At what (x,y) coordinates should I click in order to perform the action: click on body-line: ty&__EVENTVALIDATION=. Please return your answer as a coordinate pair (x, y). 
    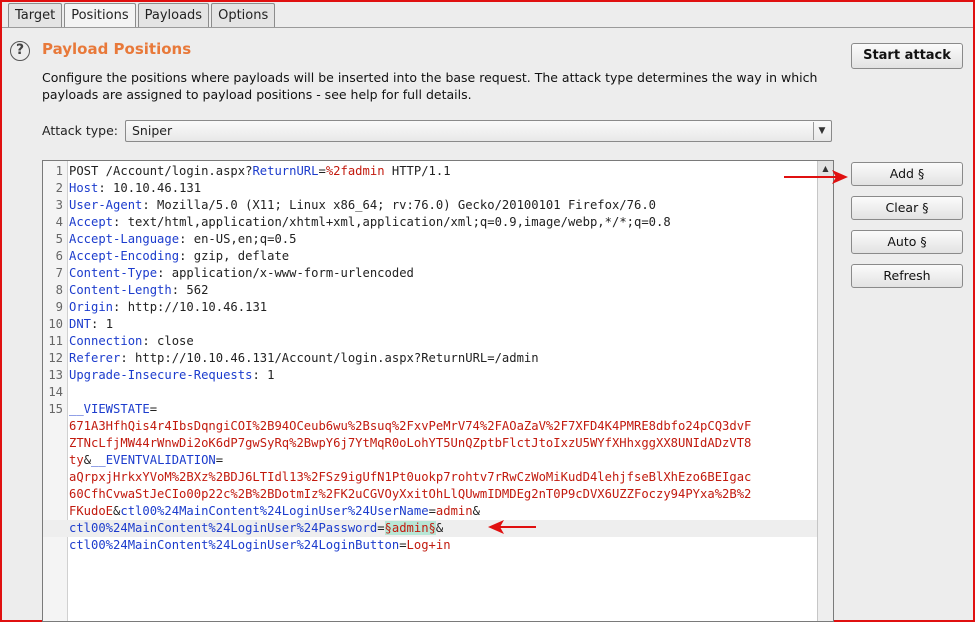
    Looking at the image, I should click on (146, 460).